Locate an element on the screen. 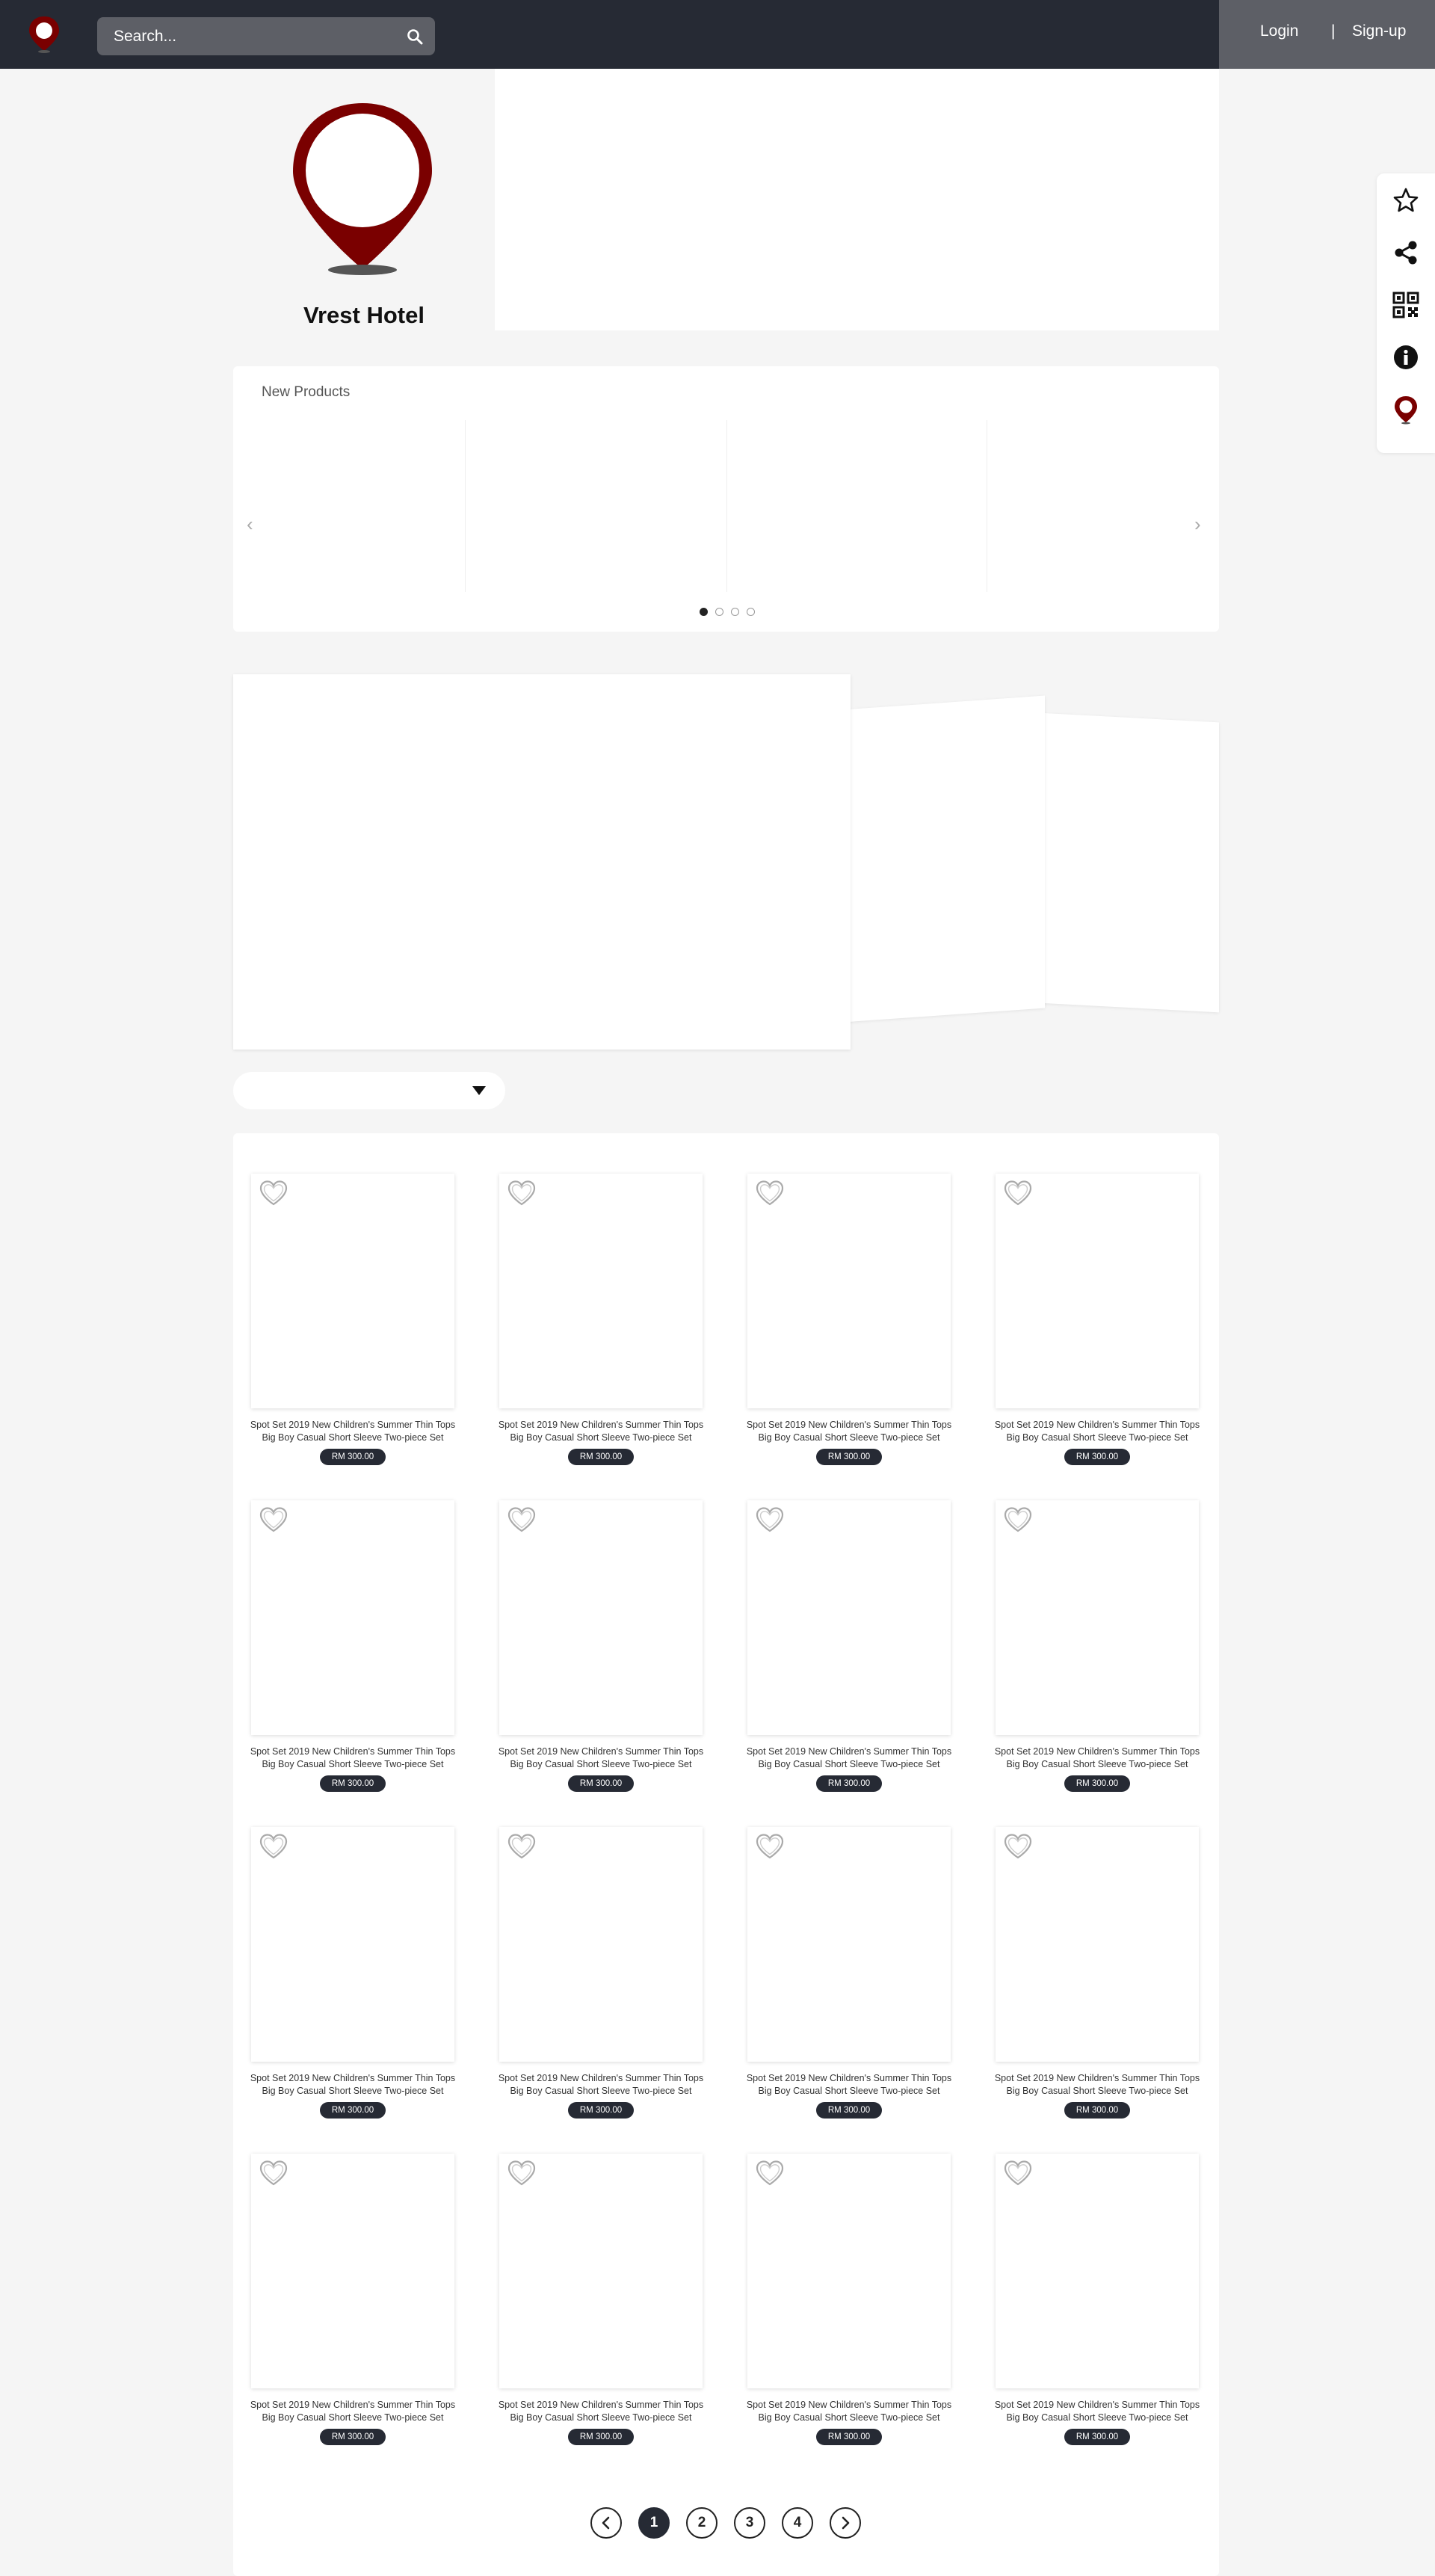 Image resolution: width=1435 pixels, height=2576 pixels. category-dropdown is located at coordinates (369, 1090).